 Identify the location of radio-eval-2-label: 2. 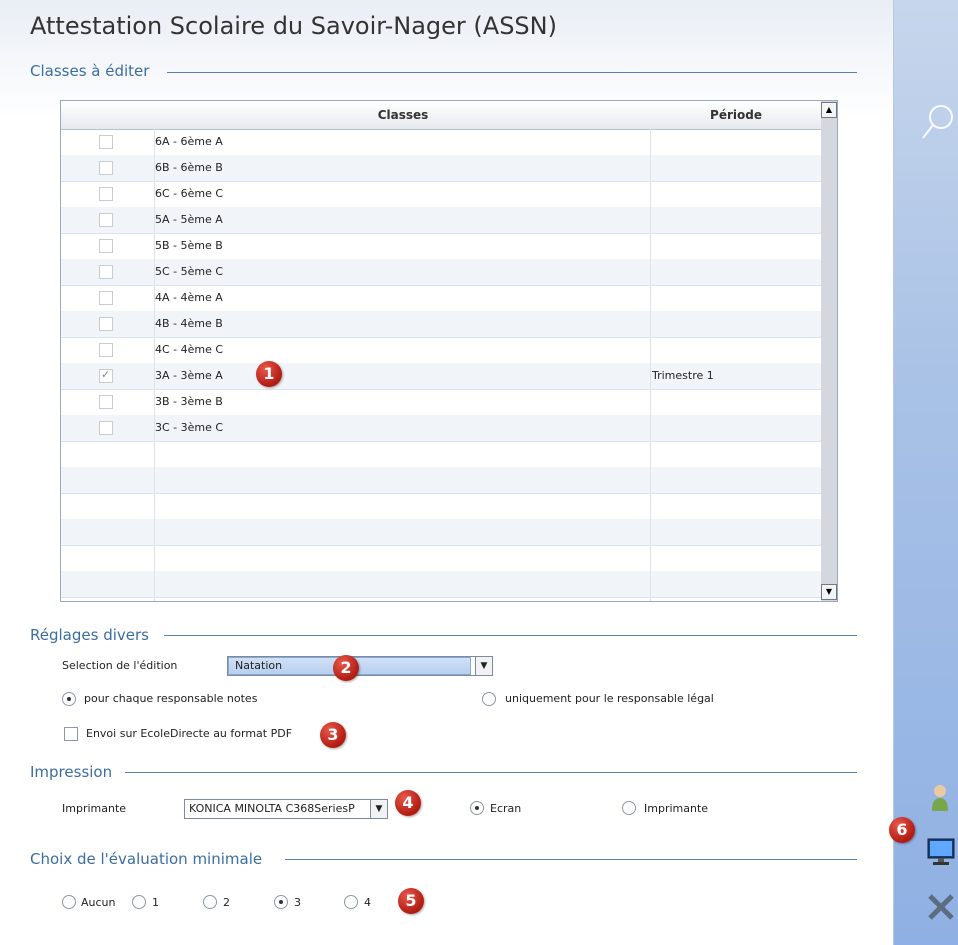
(226, 902).